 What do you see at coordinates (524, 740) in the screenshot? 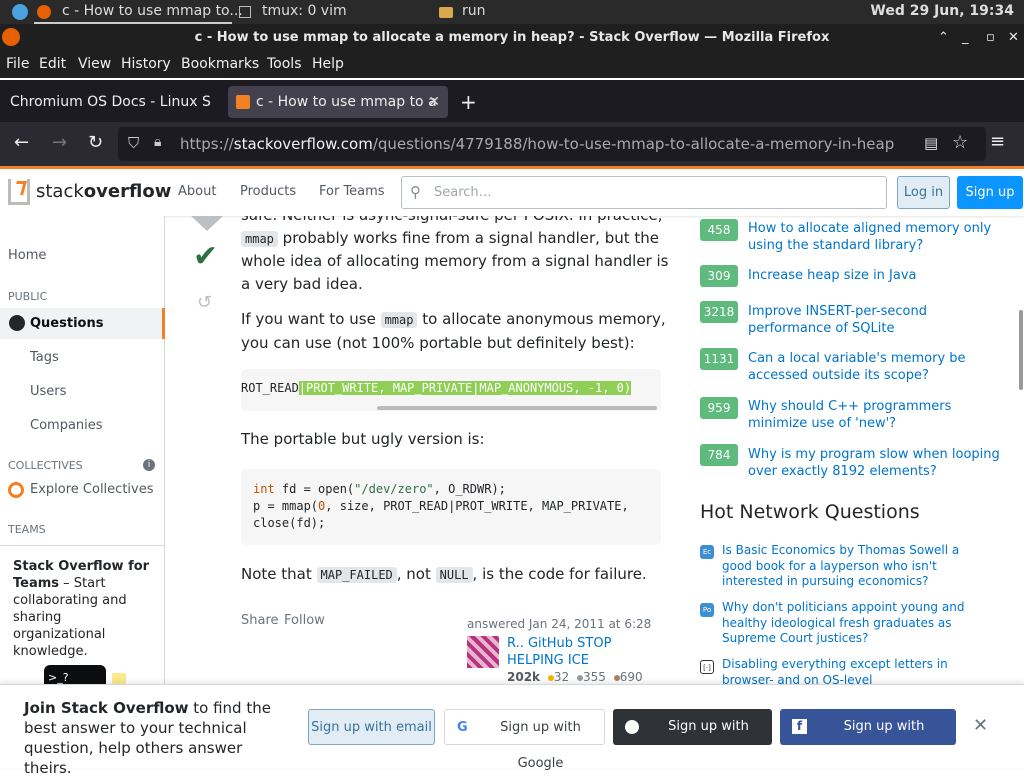
I see `signup-google-button: G Sign up with Google` at bounding box center [524, 740].